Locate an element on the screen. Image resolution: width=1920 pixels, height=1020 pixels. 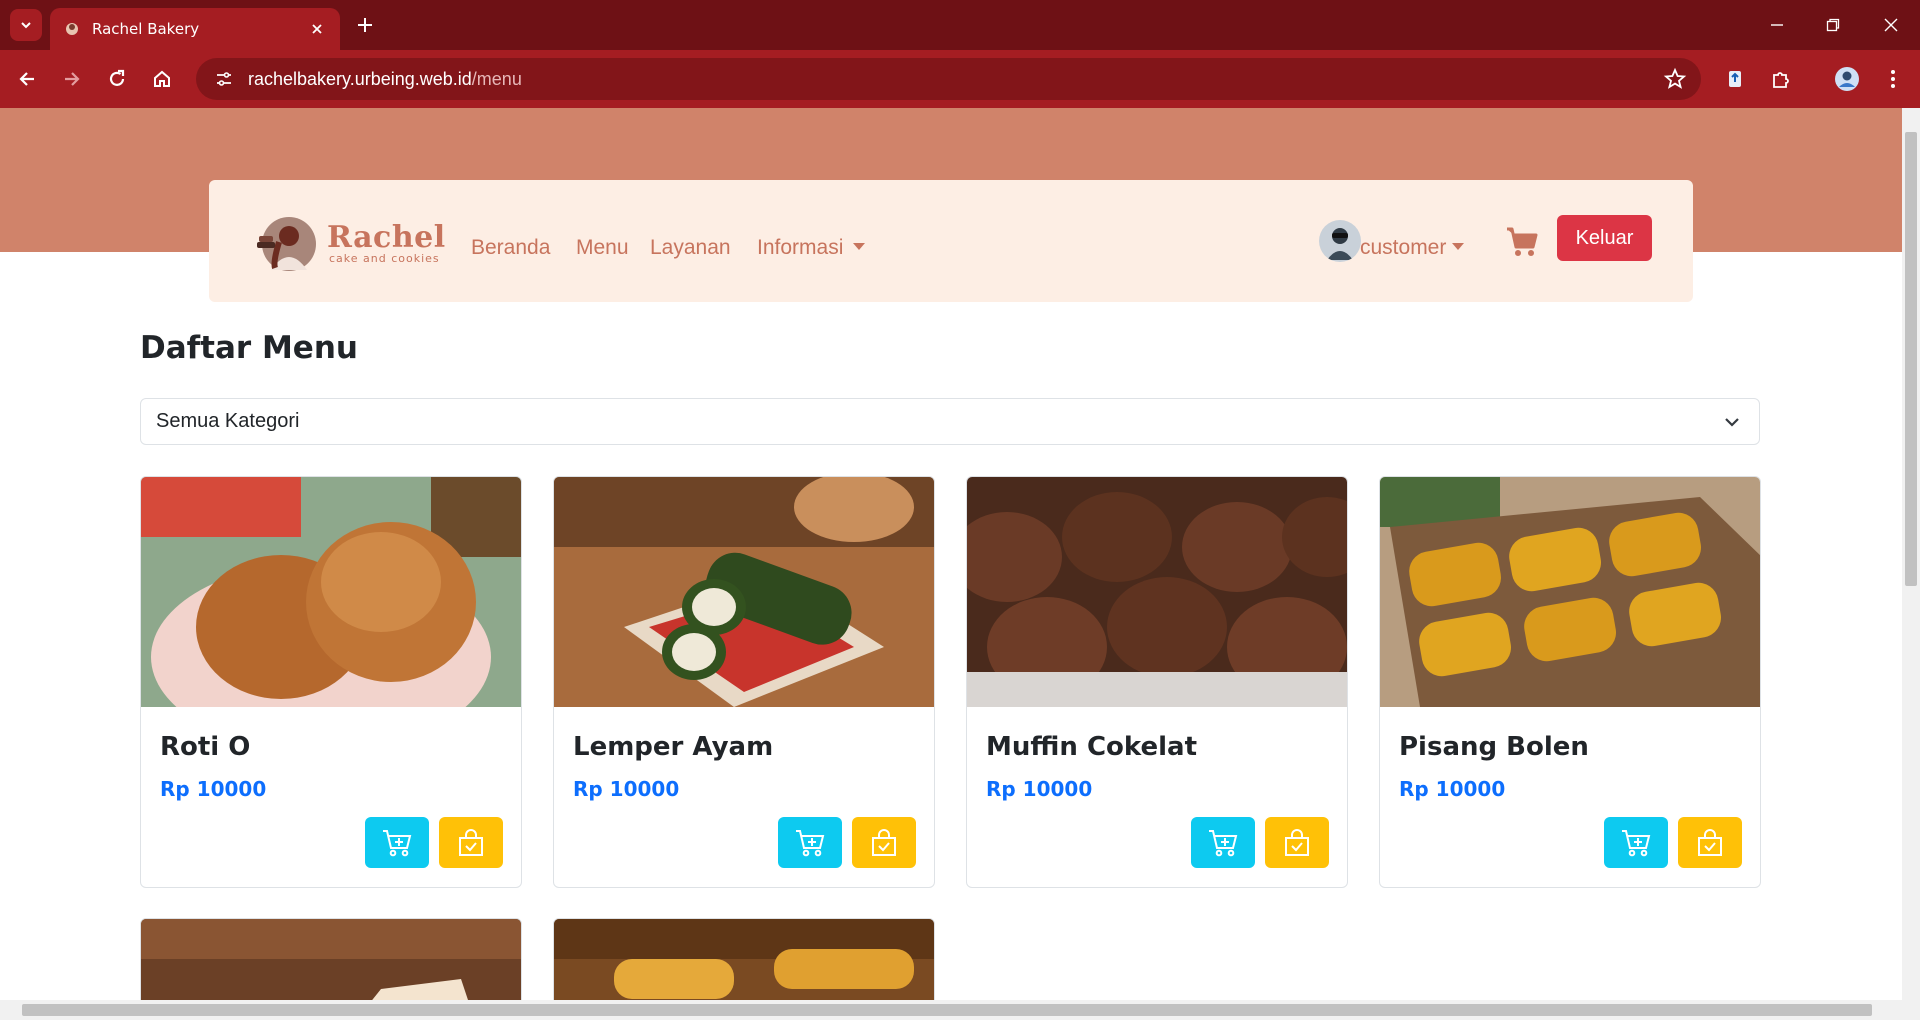
reload-button is located at coordinates (117, 79).